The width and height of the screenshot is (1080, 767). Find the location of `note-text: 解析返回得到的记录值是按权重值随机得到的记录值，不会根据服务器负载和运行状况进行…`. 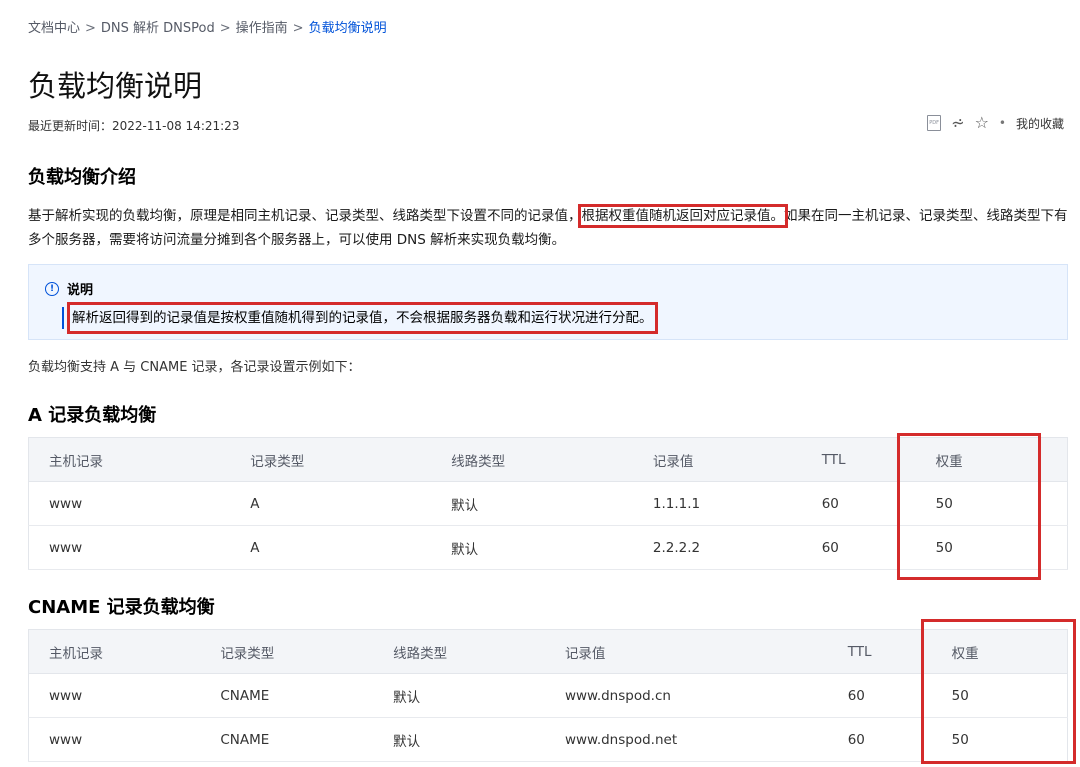

note-text: 解析返回得到的记录值是按权重值随机得到的记录值，不会根据服务器负载和运行状况进行… is located at coordinates (362, 318).